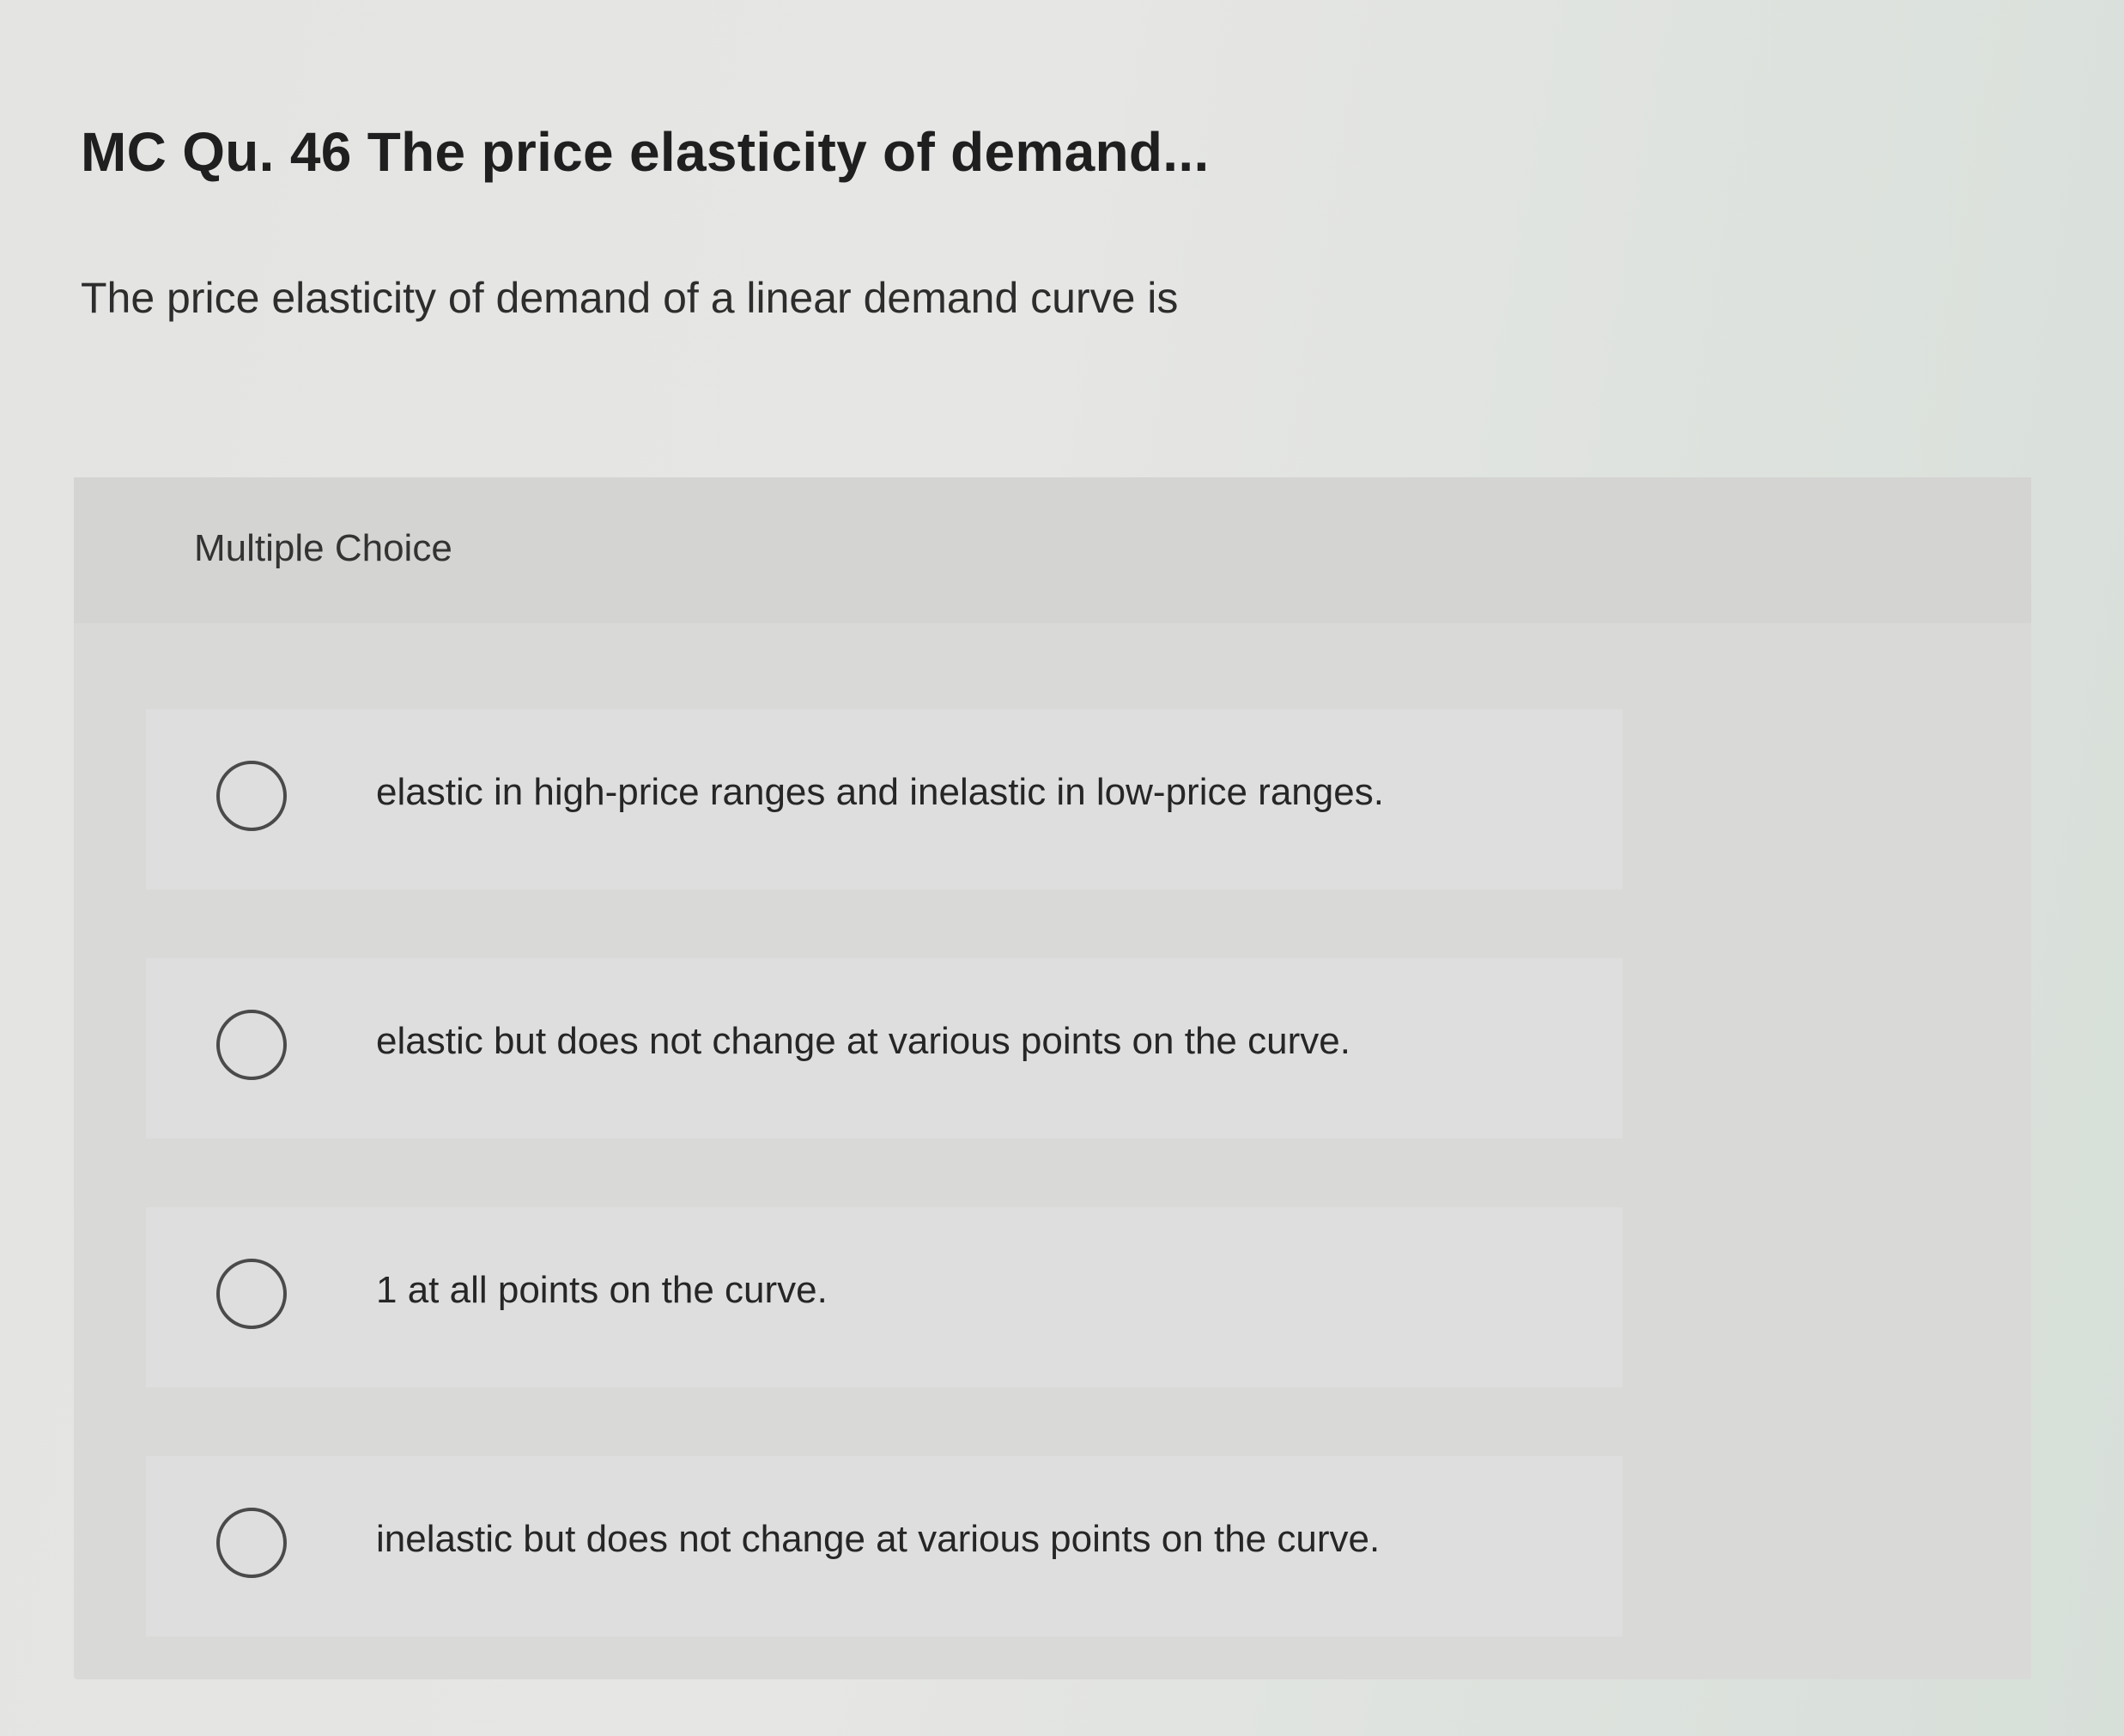 The height and width of the screenshot is (1736, 2124). I want to click on answer-option-label: 1 at all points on the curve., so click(602, 1290).